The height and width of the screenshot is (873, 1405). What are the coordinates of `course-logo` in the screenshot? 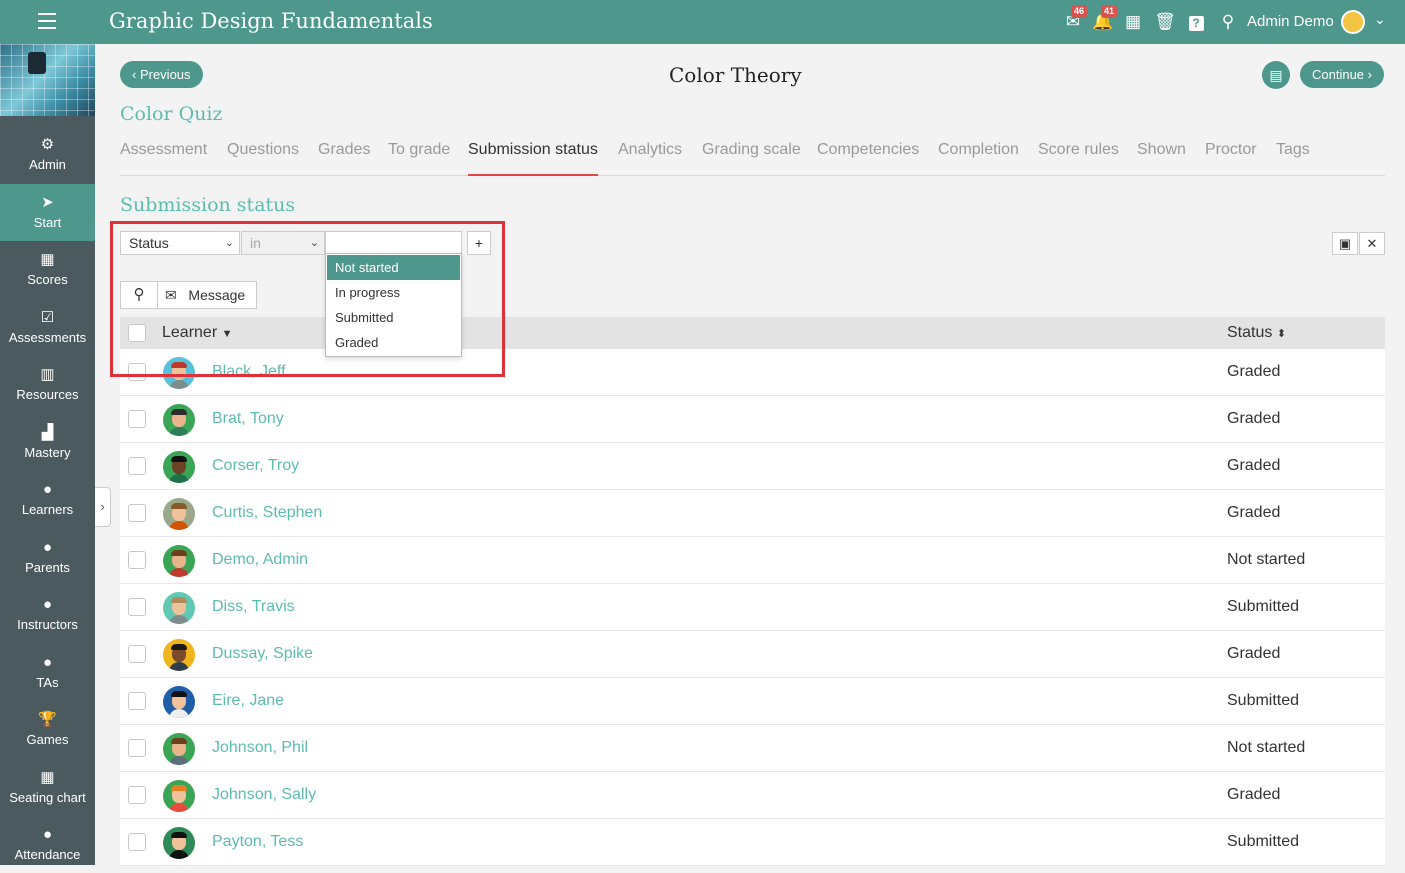 It's located at (47, 80).